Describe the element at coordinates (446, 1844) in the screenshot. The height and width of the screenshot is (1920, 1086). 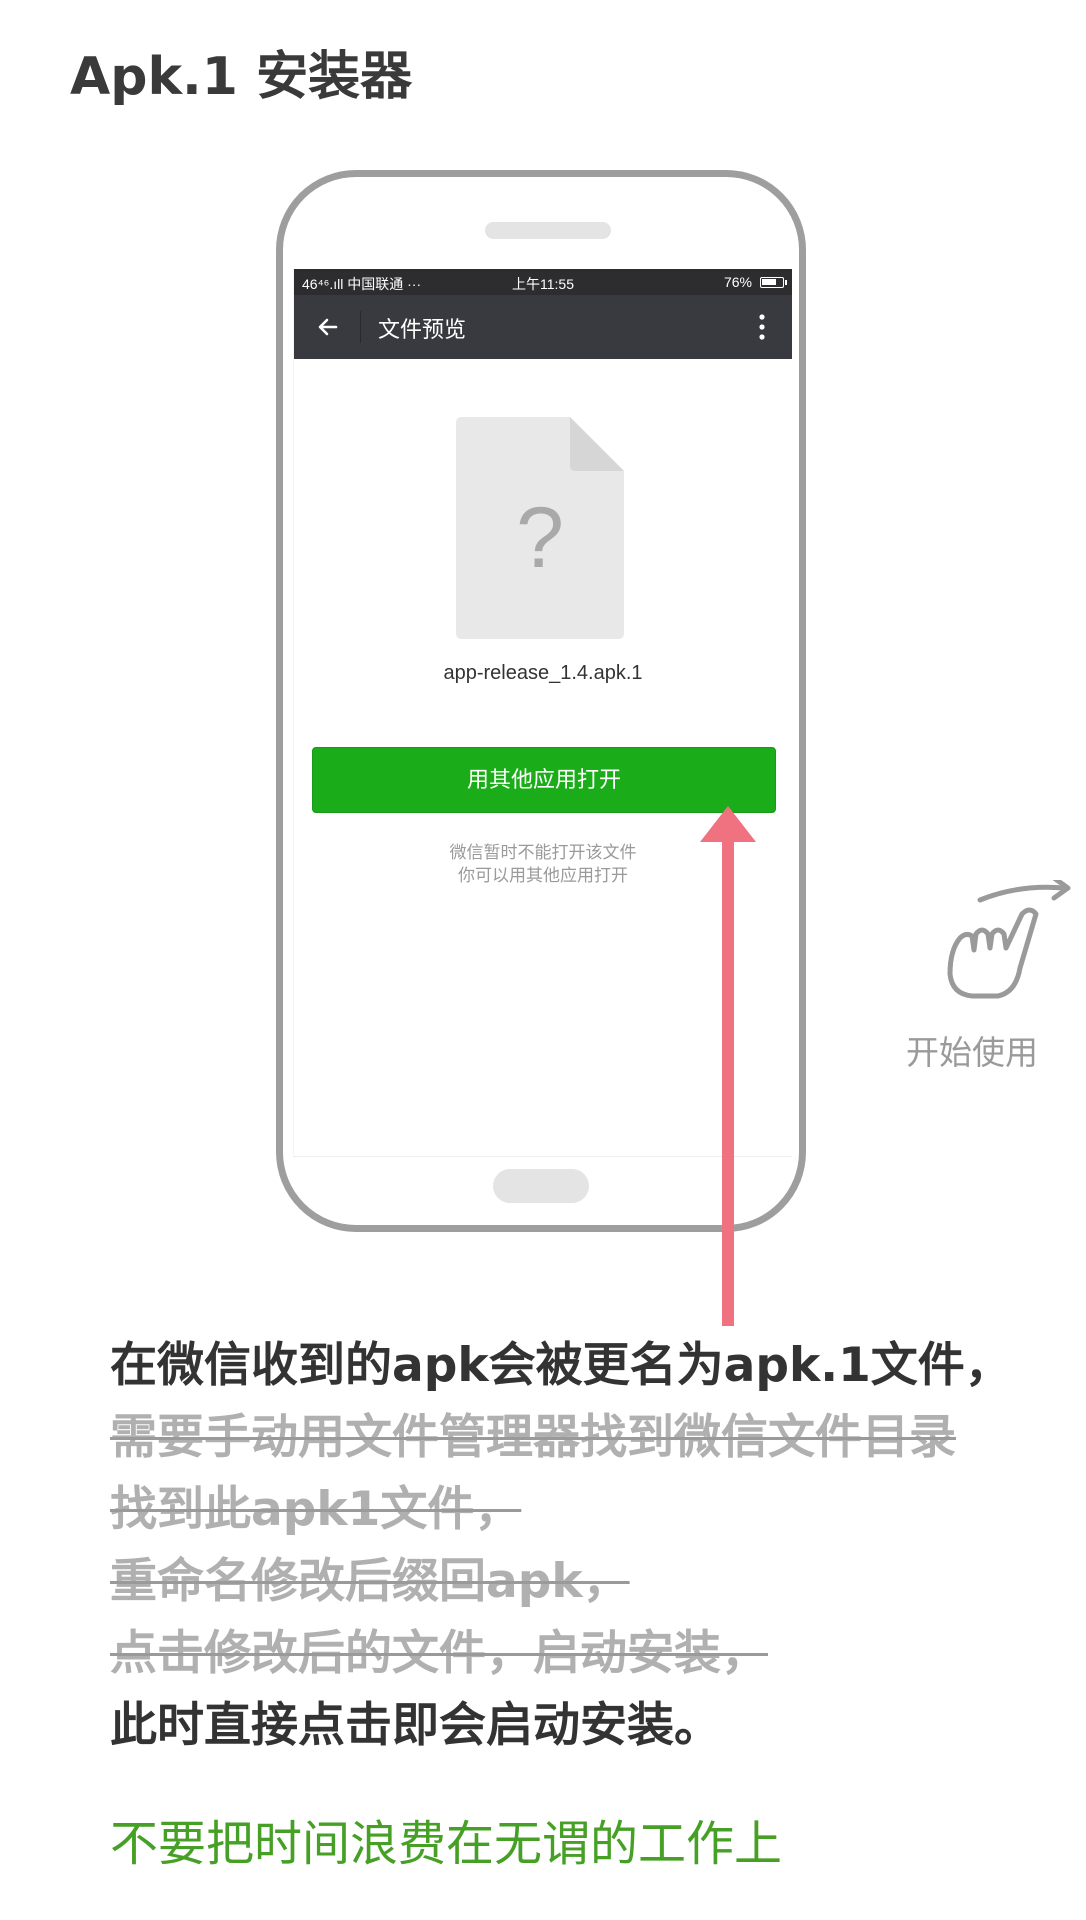
I see `slogan: 不要把时间浪费在无谓的工作上` at that location.